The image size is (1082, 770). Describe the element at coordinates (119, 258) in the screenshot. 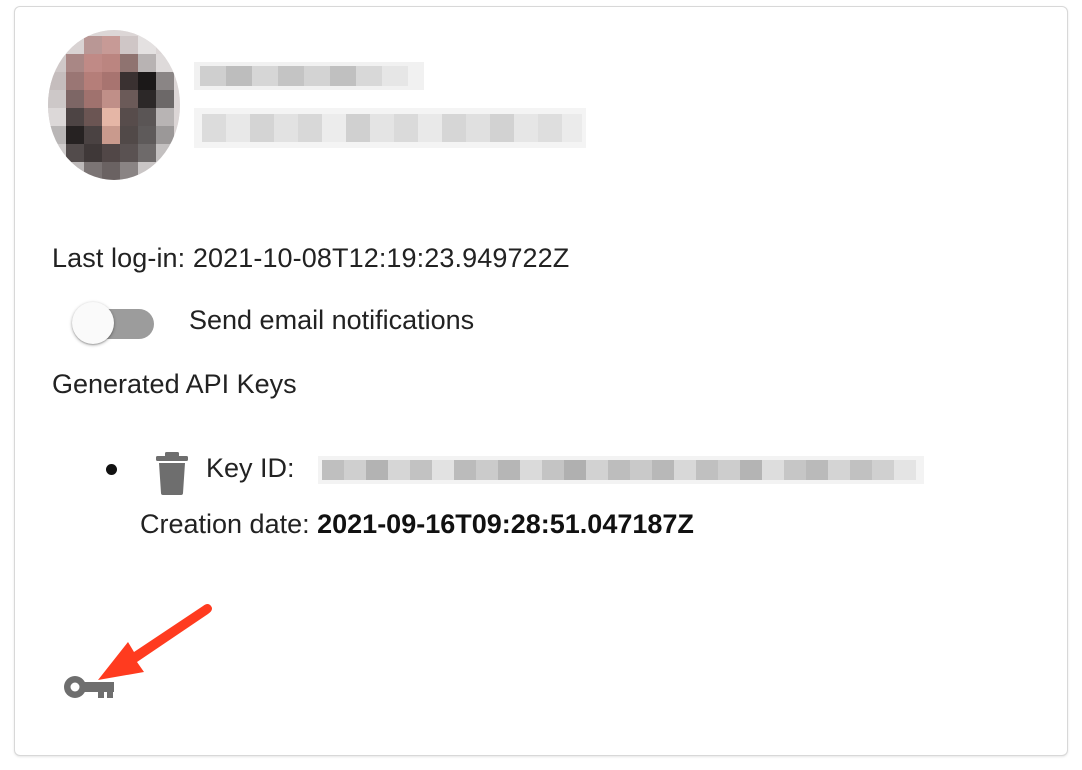

I see `last-login-label: Last log-in:` at that location.